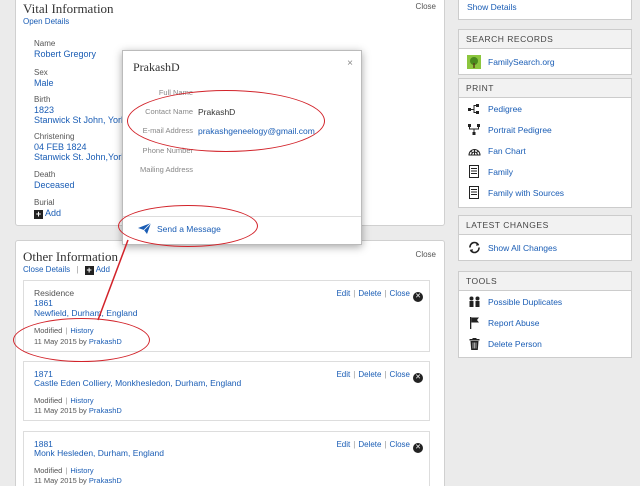 The image size is (640, 486). Describe the element at coordinates (545, 108) in the screenshot. I see `print-pedigree: Pedigree` at that location.